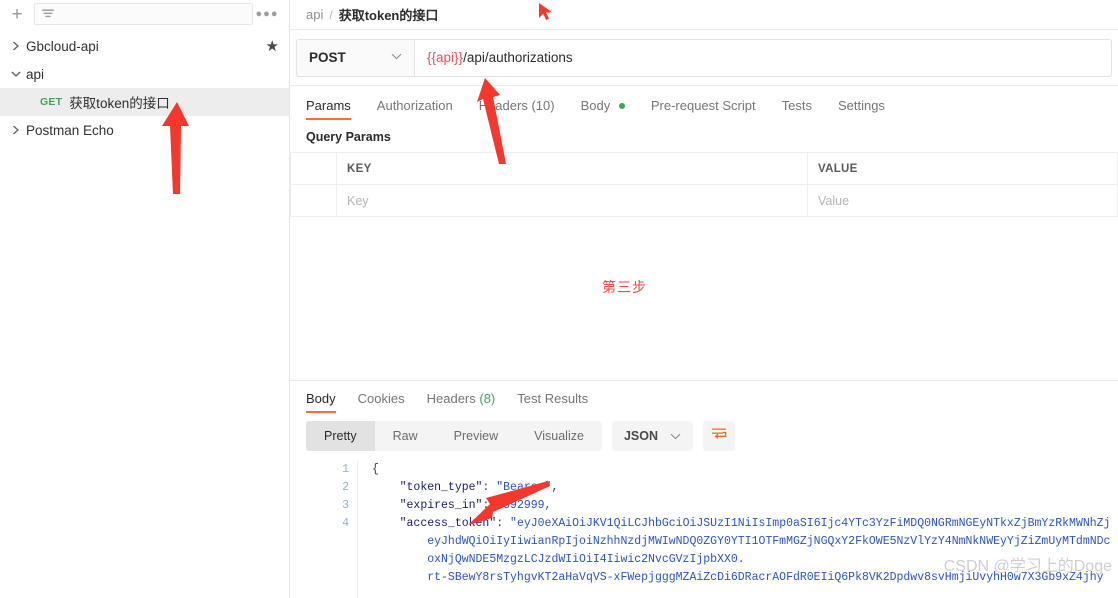  I want to click on line-number: 4, so click(345, 523).